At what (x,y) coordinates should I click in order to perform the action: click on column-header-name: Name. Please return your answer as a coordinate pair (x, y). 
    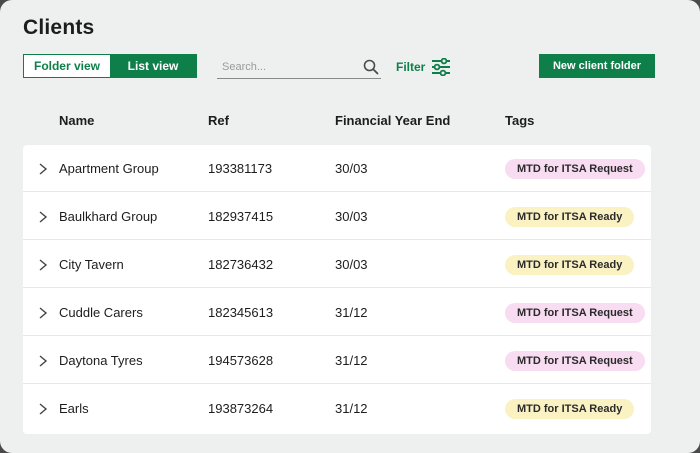
    Looking at the image, I should click on (76, 120).